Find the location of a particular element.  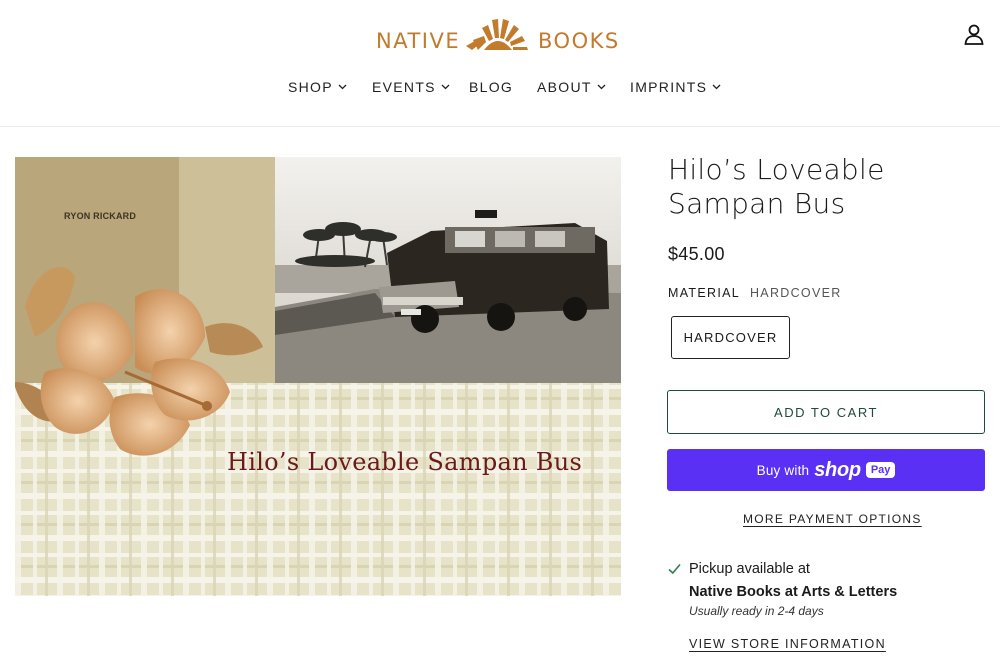

more-payment-options-link: MORE PAYMENT OPTIONS is located at coordinates (832, 519).